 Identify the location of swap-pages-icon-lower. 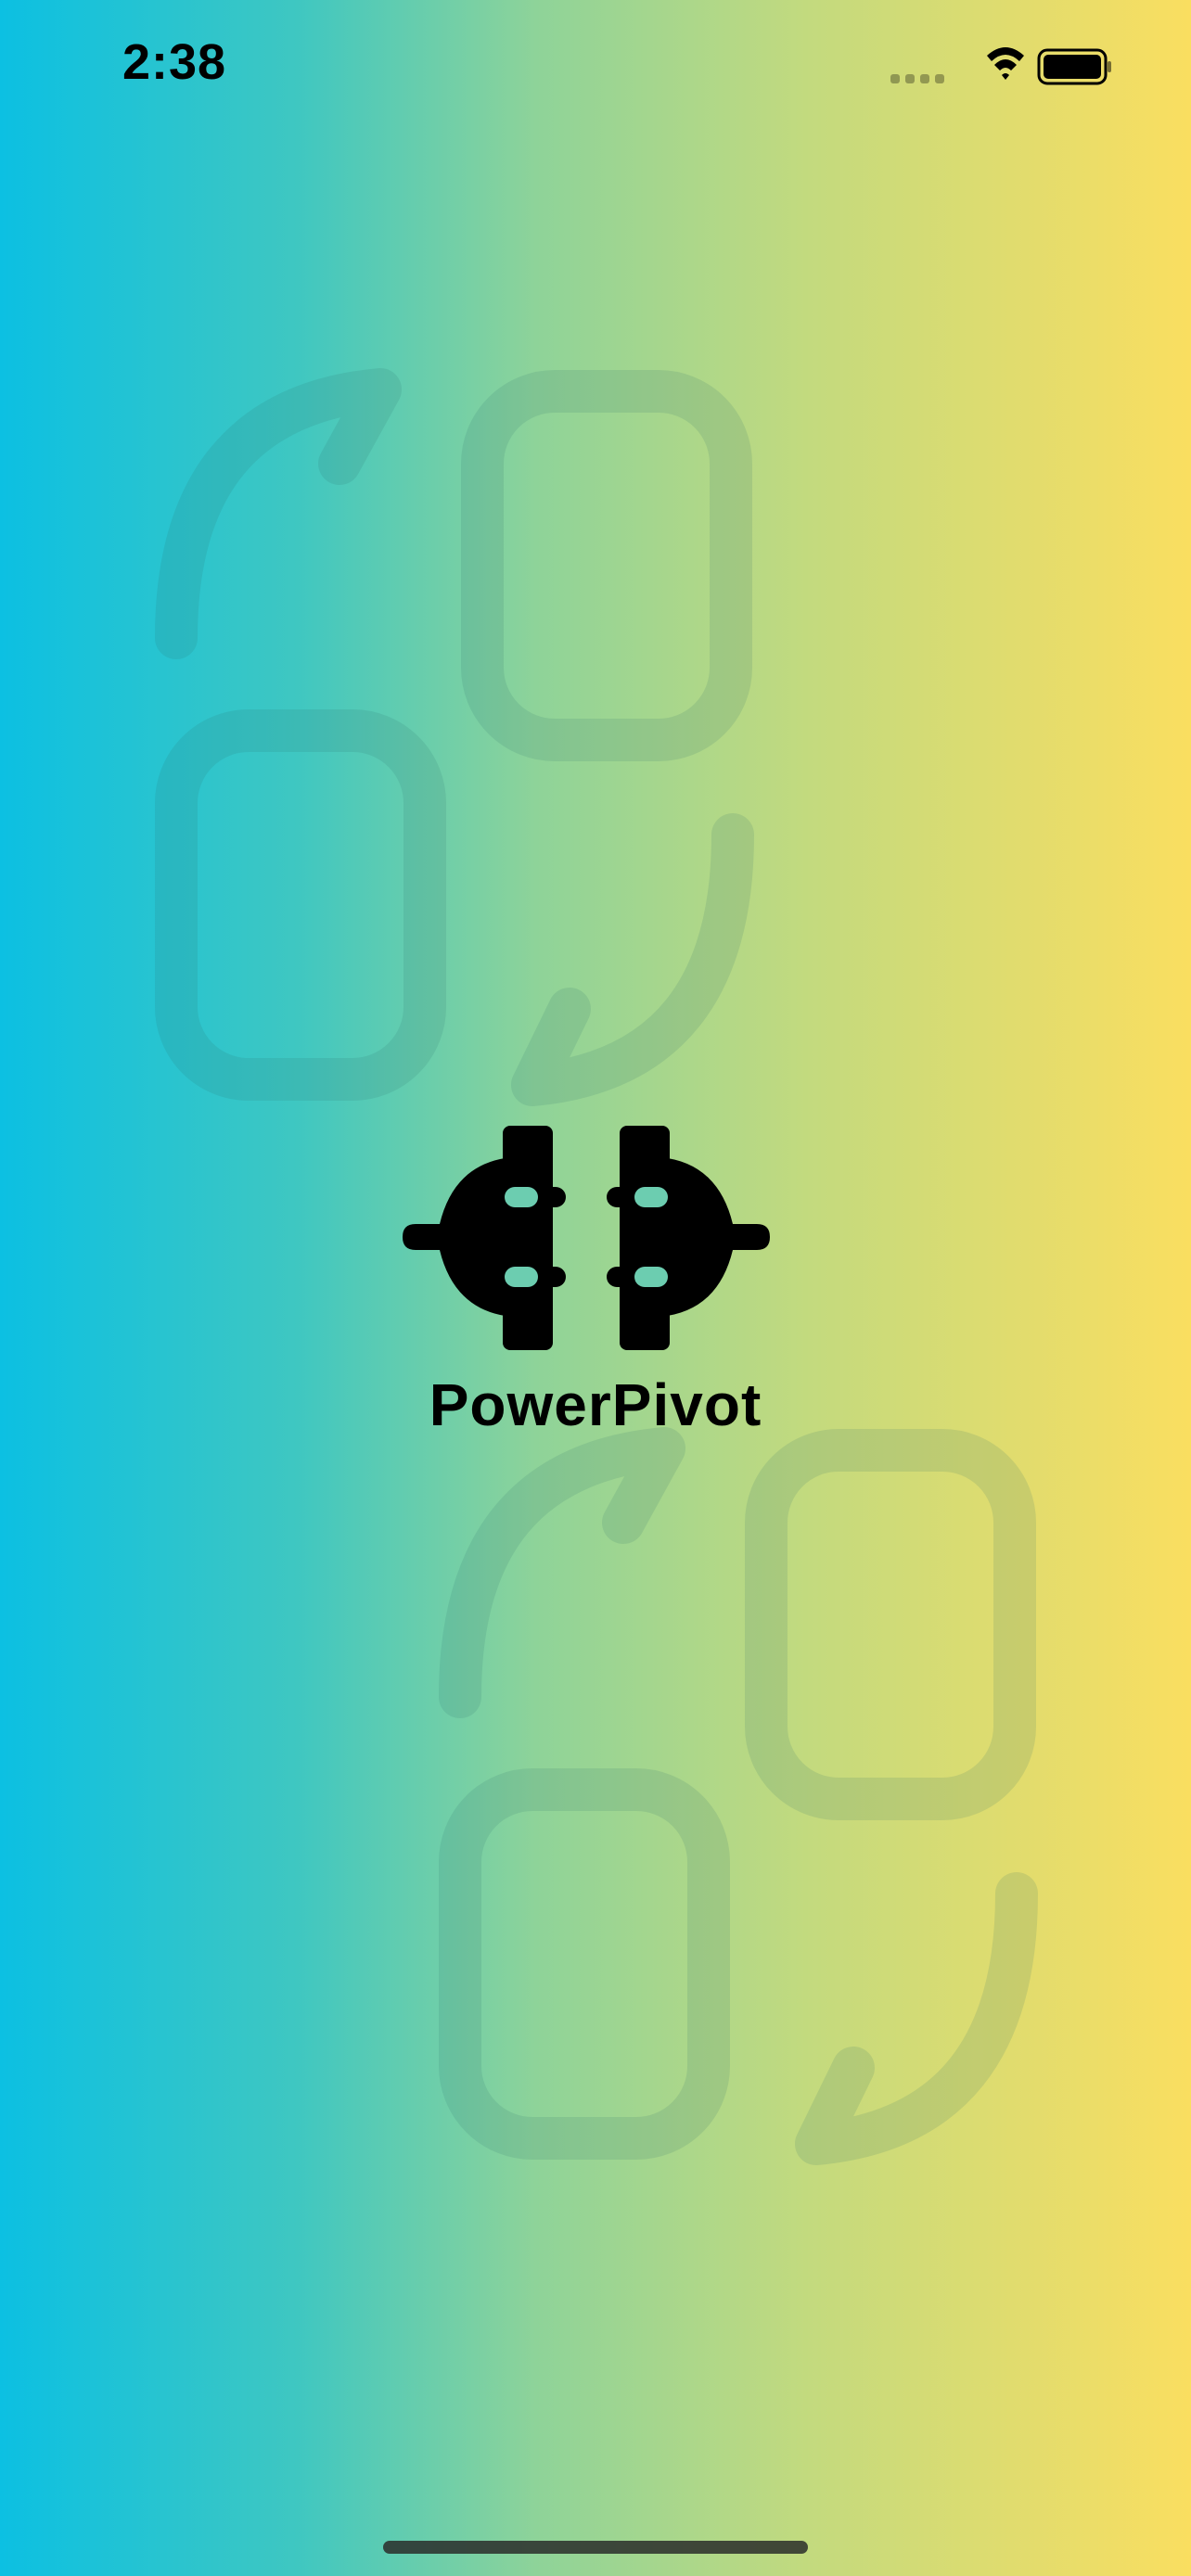
(738, 1796).